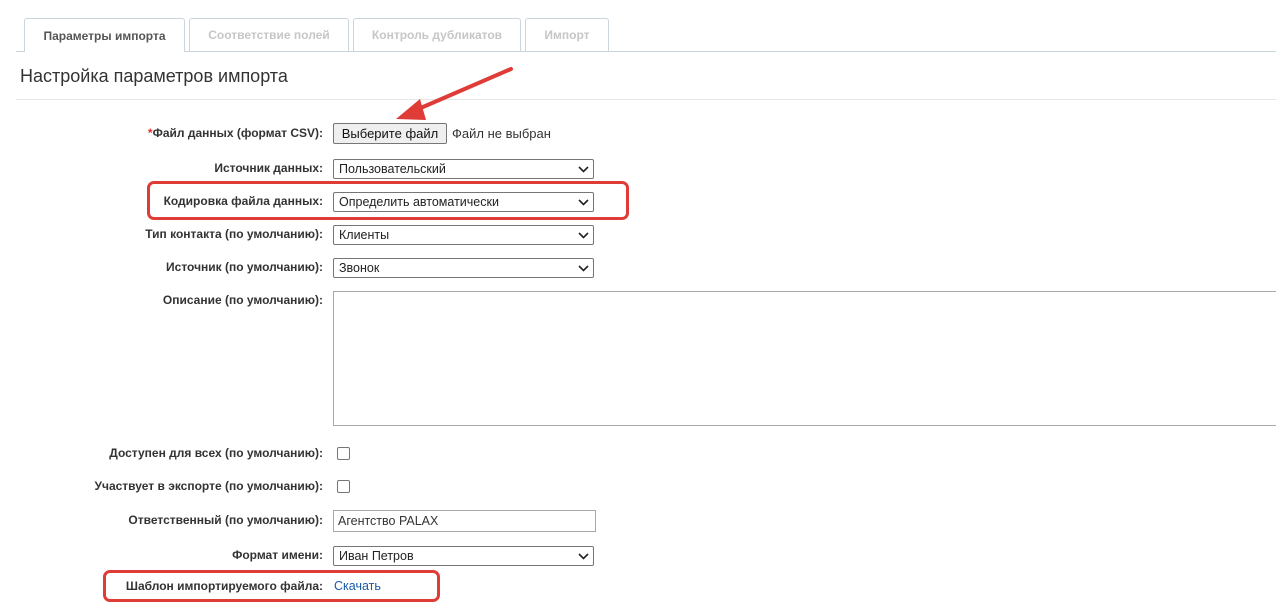 The image size is (1276, 602). Describe the element at coordinates (454, 93) in the screenshot. I see `annotation-arrow-icon` at that location.